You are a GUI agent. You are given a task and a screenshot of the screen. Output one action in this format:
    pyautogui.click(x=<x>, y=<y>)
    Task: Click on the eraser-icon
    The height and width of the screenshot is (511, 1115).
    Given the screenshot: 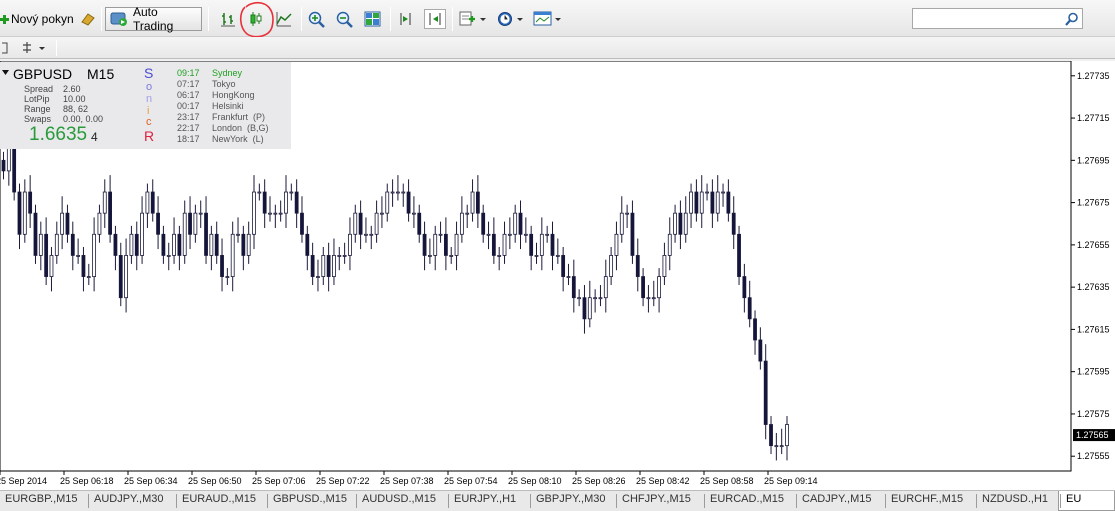 What is the action you would take?
    pyautogui.click(x=88, y=19)
    